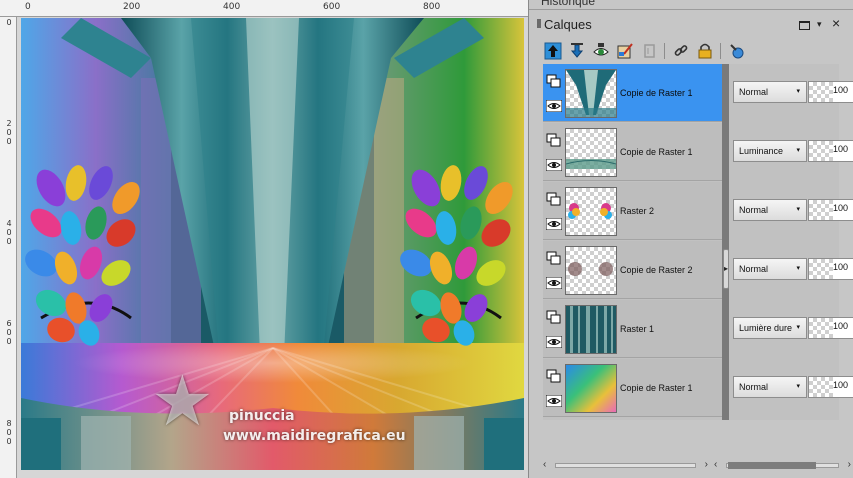 The image size is (853, 478). What do you see at coordinates (568, 4) in the screenshot?
I see `history-panel-title: Historique` at bounding box center [568, 4].